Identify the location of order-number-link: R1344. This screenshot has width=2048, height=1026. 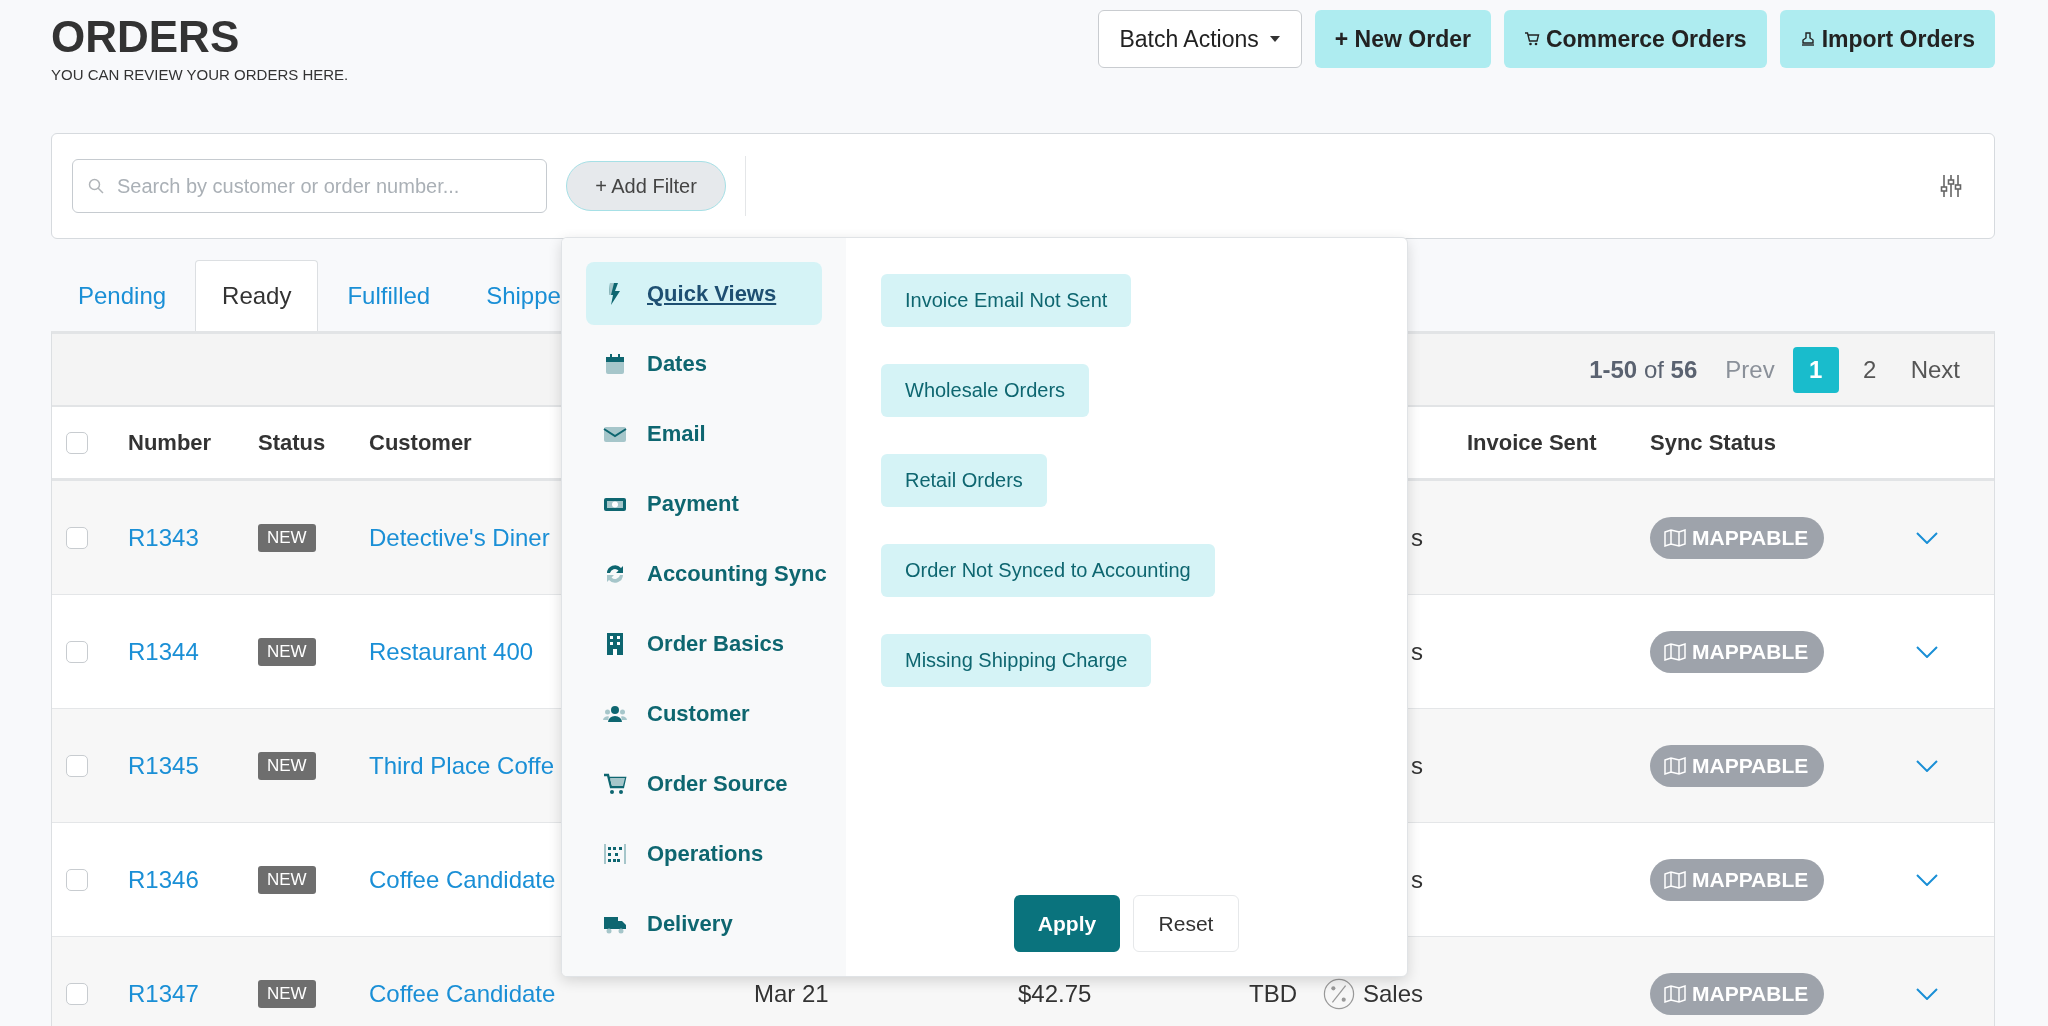
(163, 651).